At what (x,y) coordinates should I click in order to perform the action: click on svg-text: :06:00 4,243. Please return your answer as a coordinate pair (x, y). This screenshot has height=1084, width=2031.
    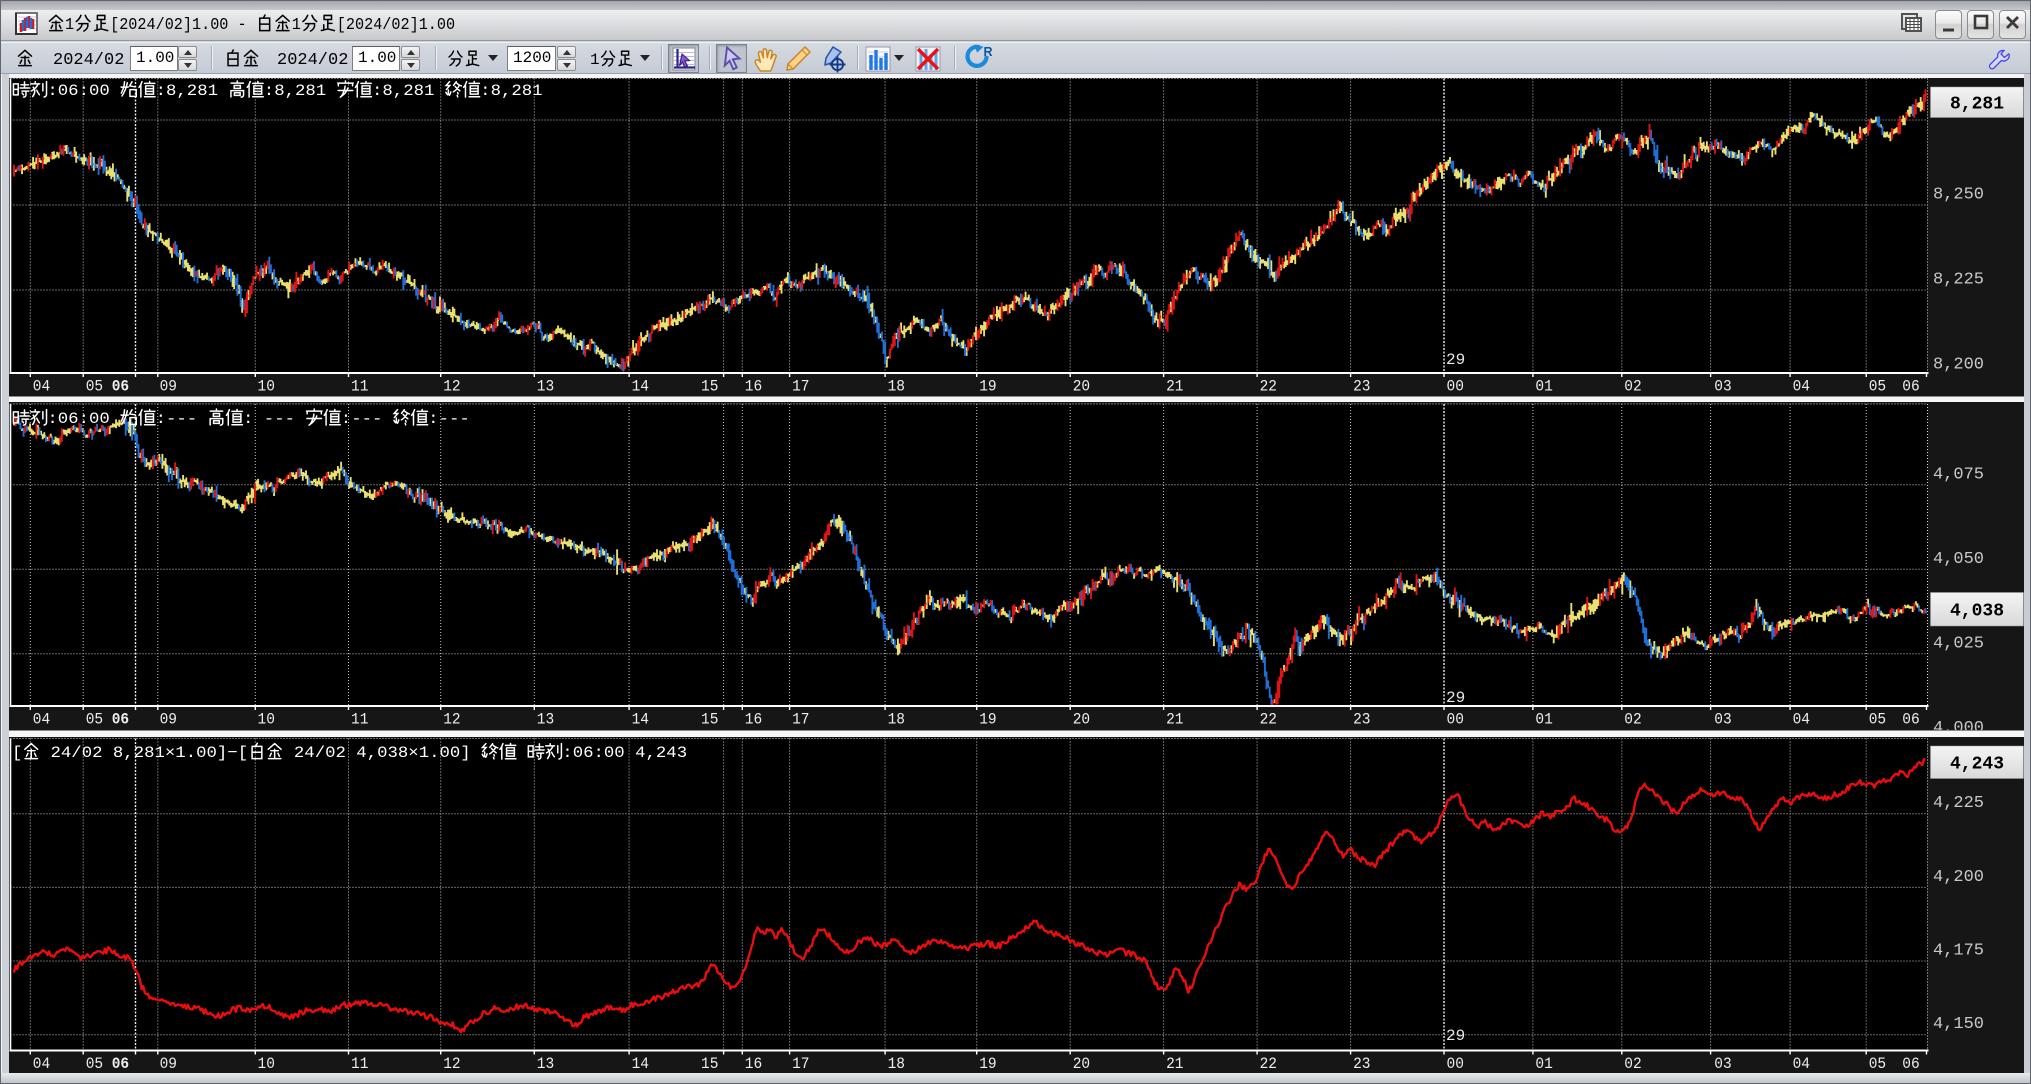
    Looking at the image, I should click on (624, 753).